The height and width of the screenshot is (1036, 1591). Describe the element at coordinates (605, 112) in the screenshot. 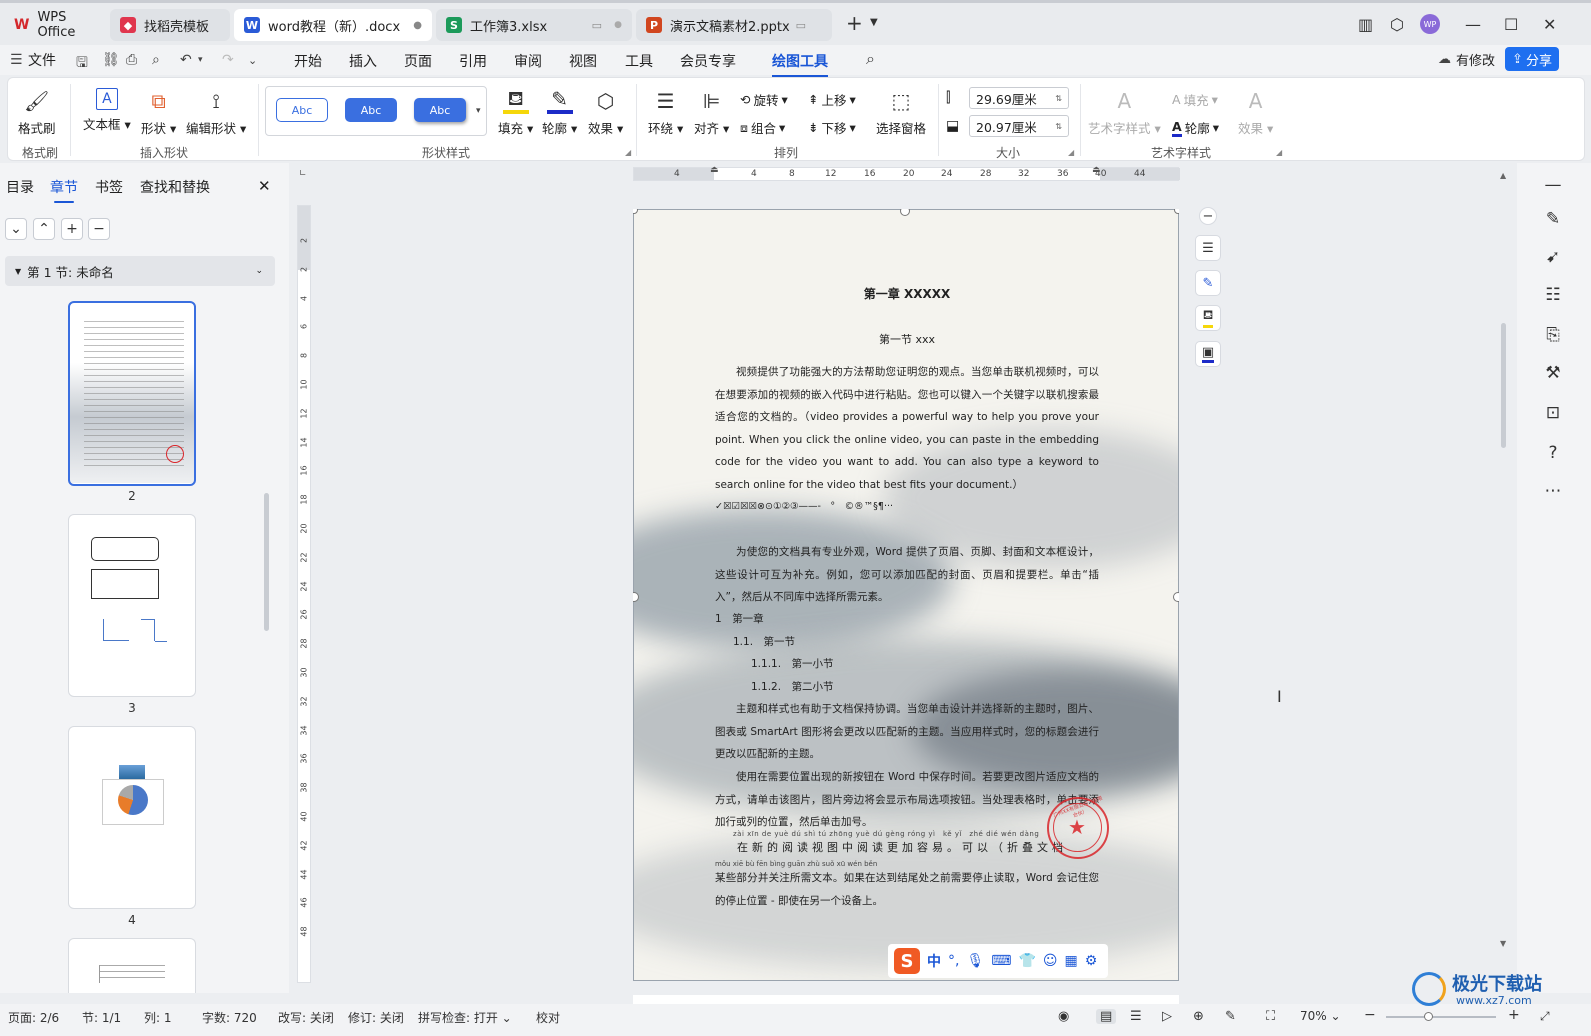

I see `effect-button: ⬡ 效果 ▾` at that location.